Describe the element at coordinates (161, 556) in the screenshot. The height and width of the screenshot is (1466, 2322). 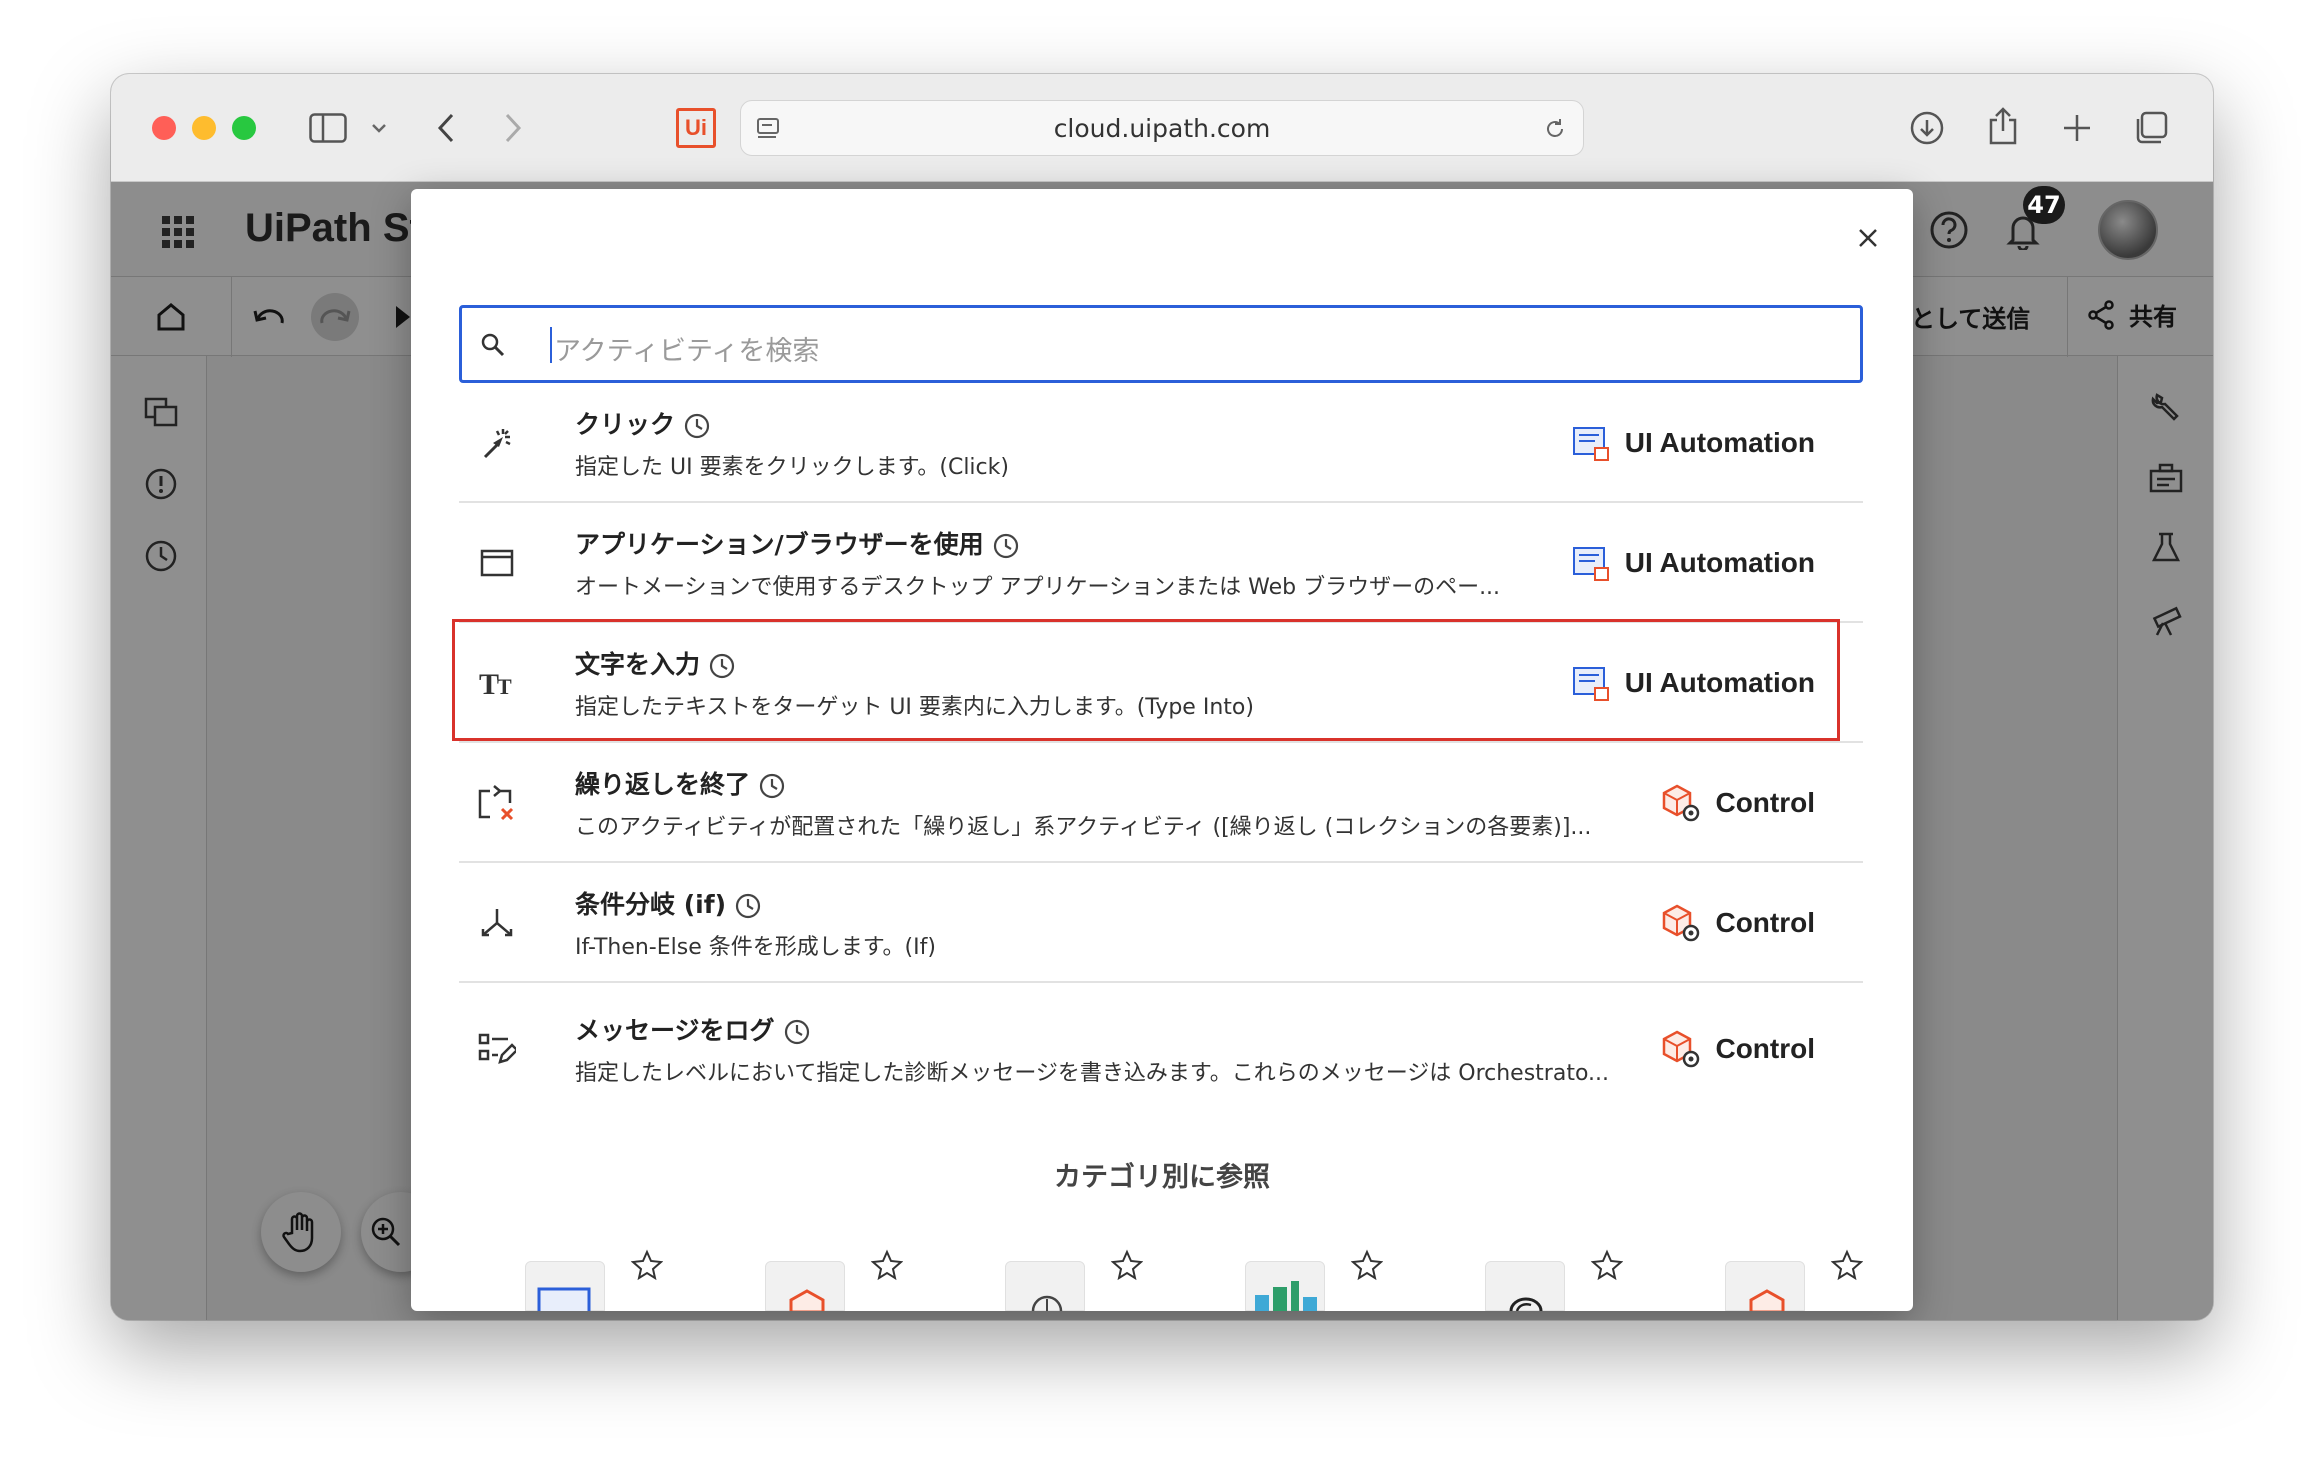
I see `history-icon` at that location.